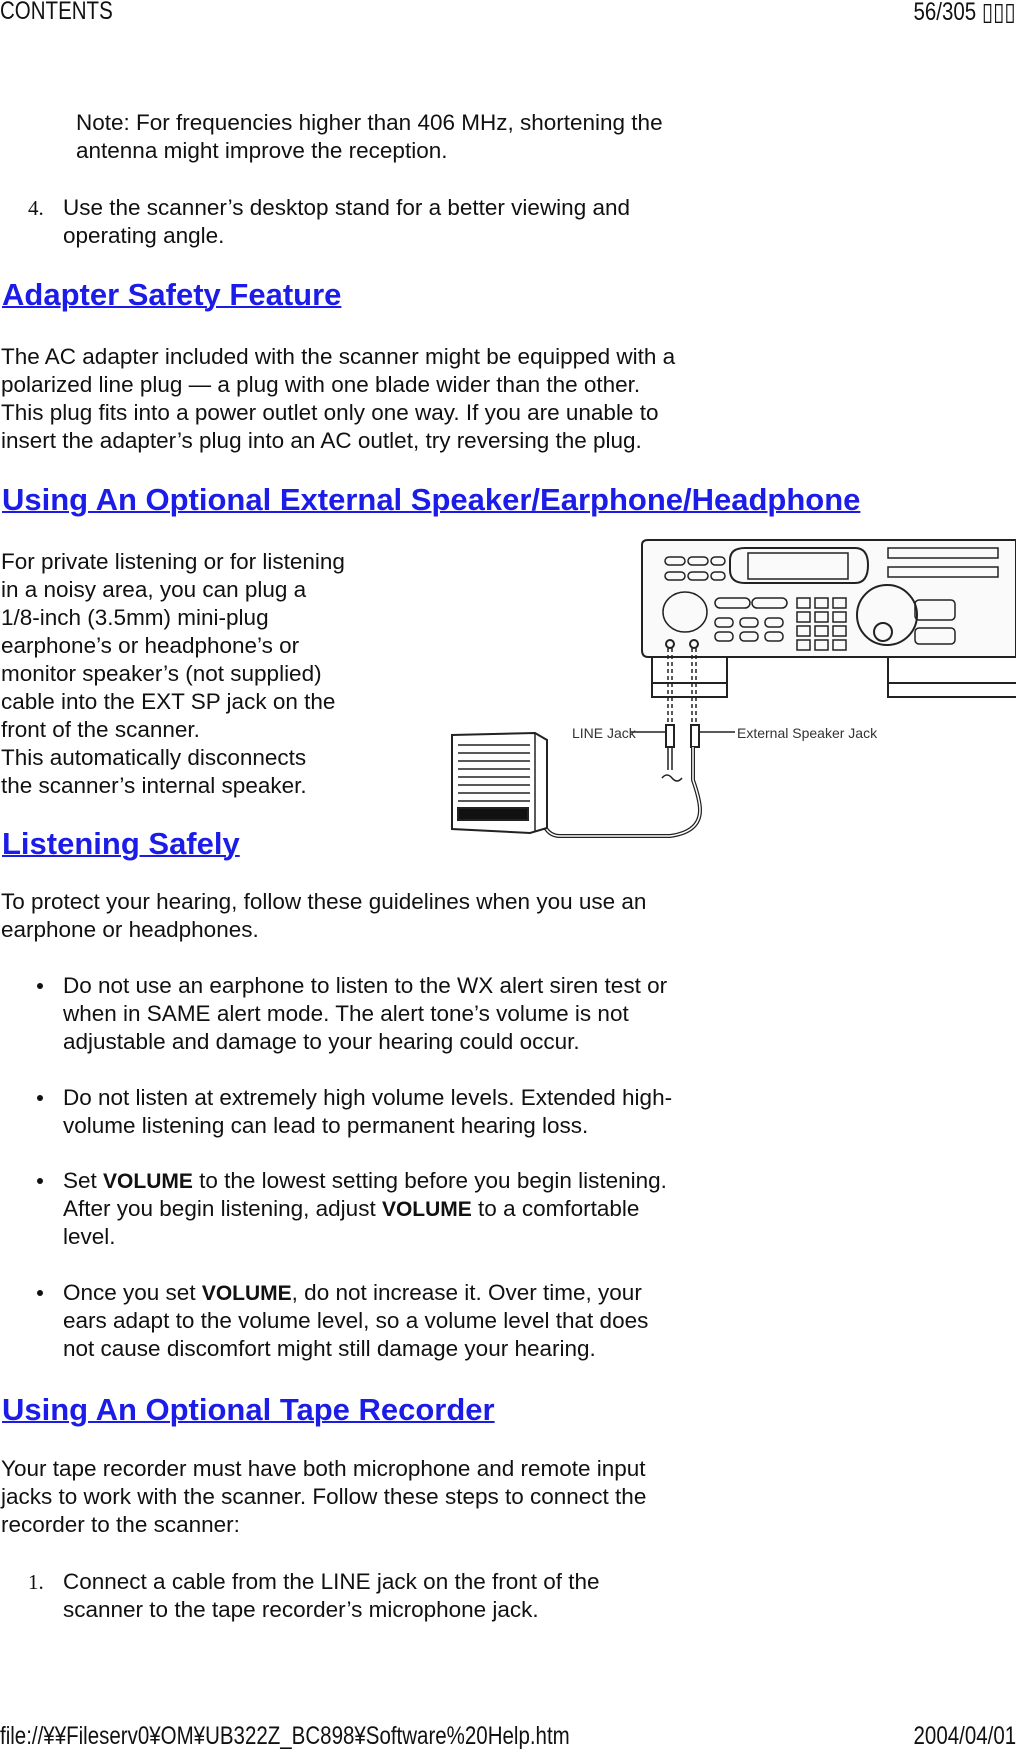  Describe the element at coordinates (999, 13) in the screenshot. I see `page-suffix: ▯▯▯` at that location.